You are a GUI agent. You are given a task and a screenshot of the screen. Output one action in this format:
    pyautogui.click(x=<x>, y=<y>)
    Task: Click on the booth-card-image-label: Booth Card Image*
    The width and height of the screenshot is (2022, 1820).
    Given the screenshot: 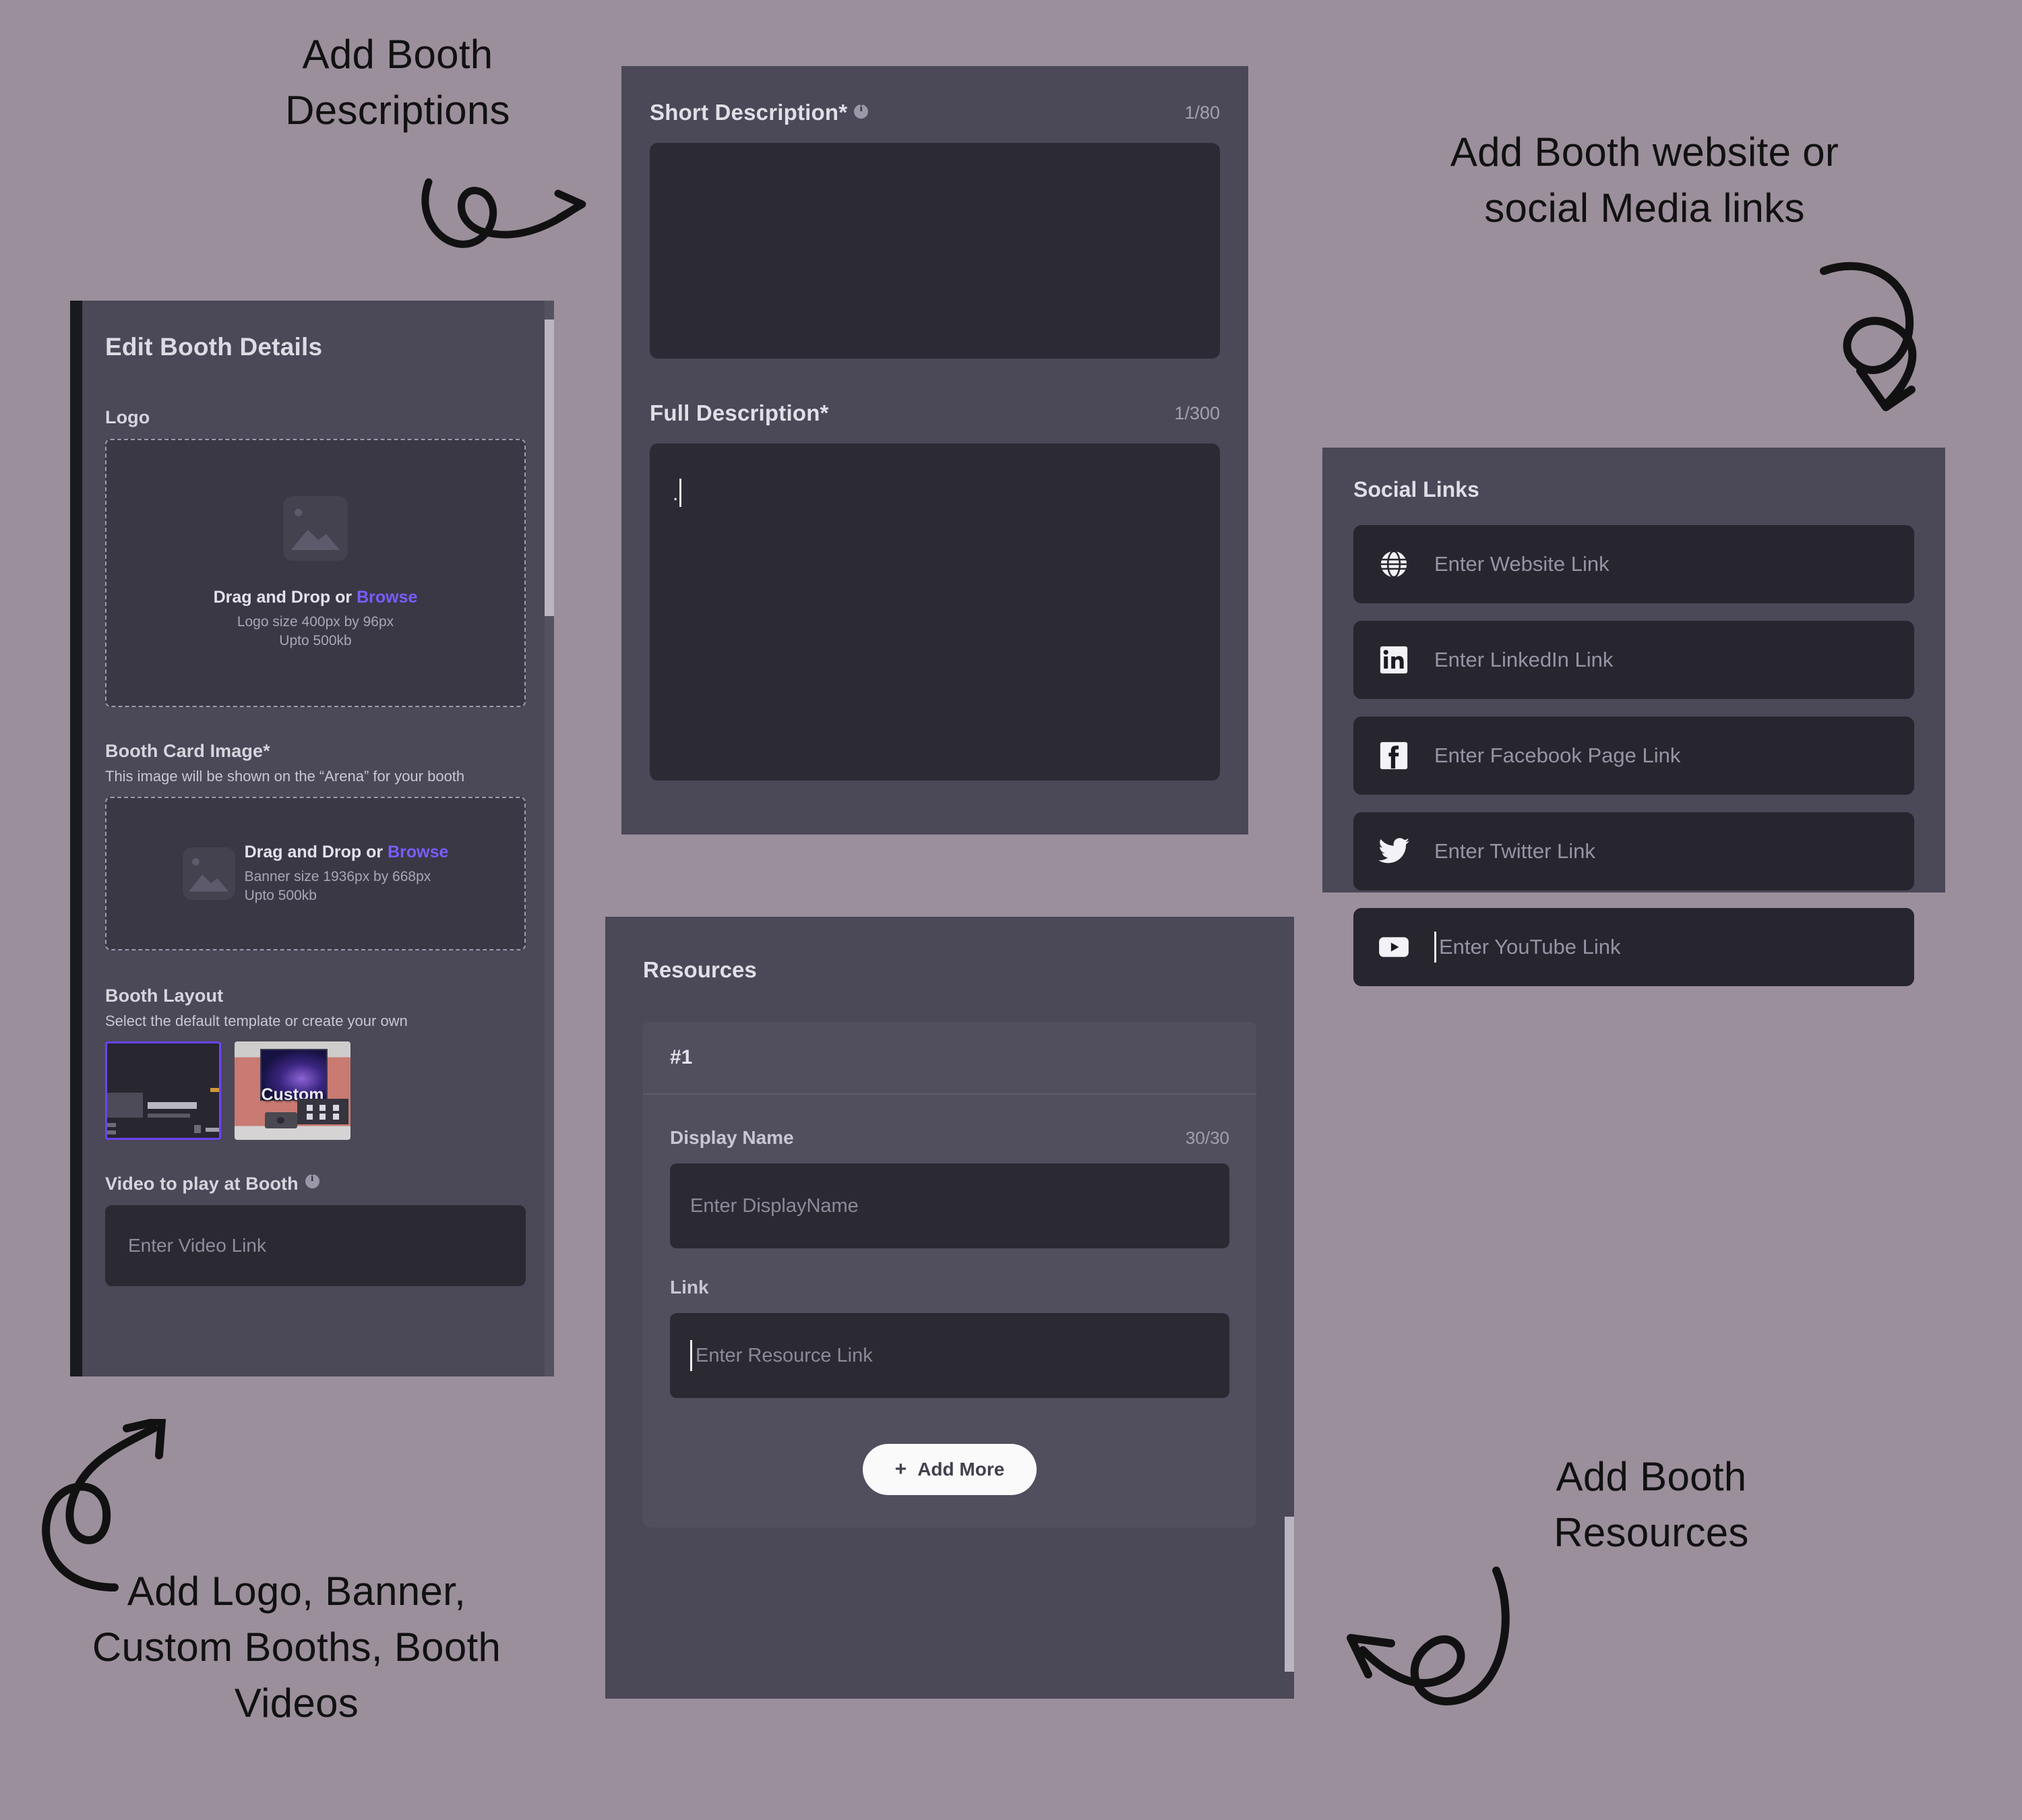 What is the action you would take?
    pyautogui.click(x=188, y=751)
    